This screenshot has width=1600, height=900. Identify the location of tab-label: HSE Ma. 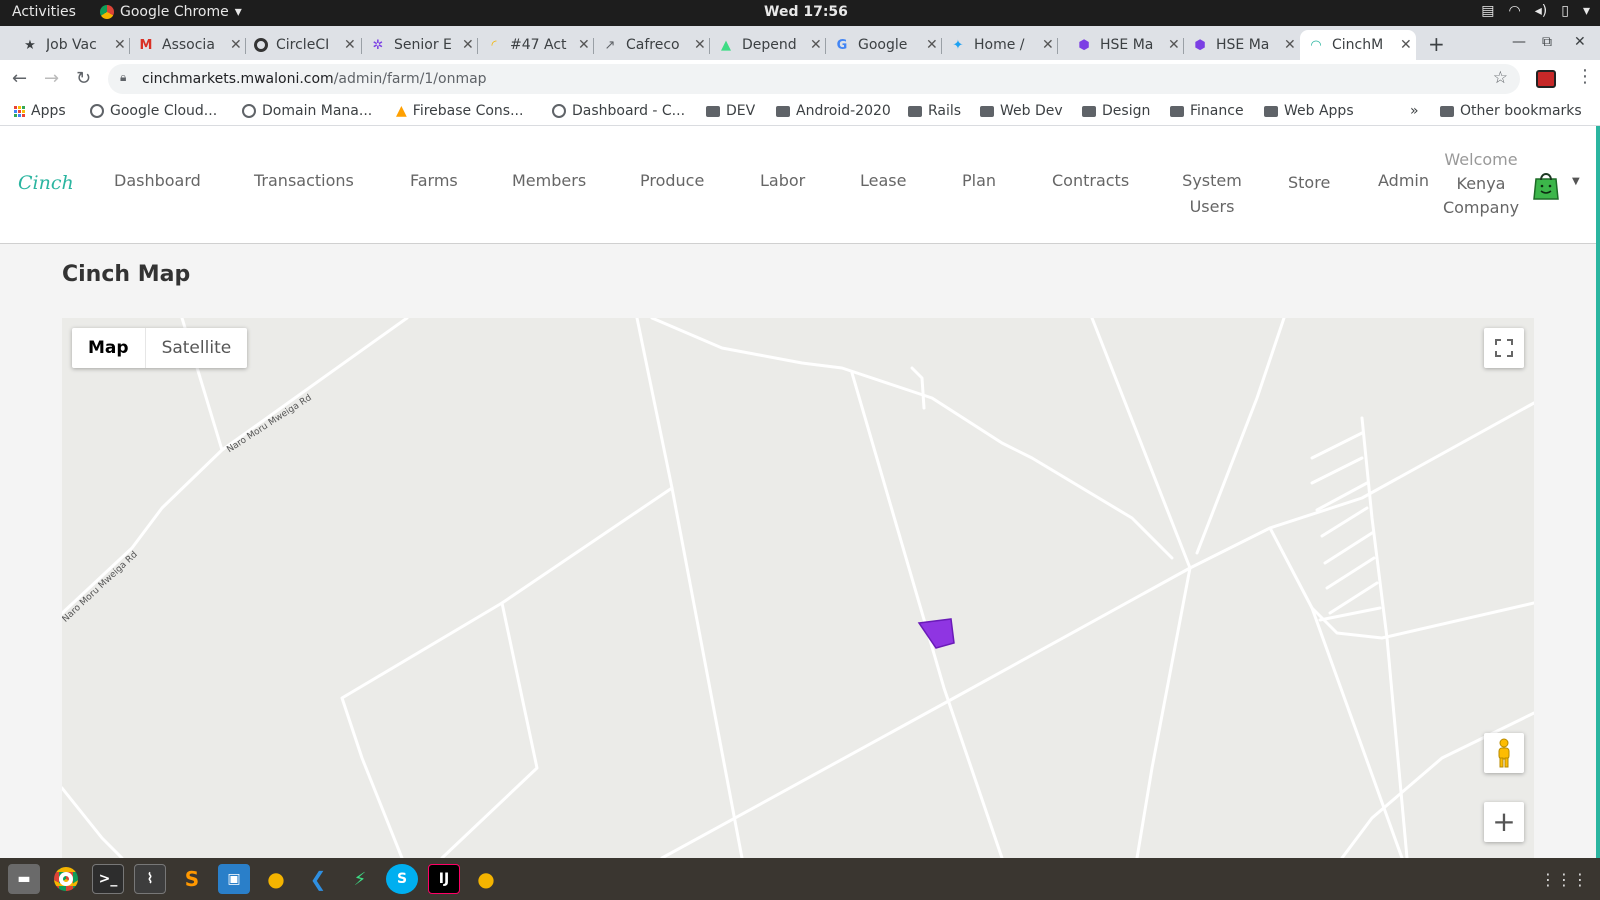
(1127, 45).